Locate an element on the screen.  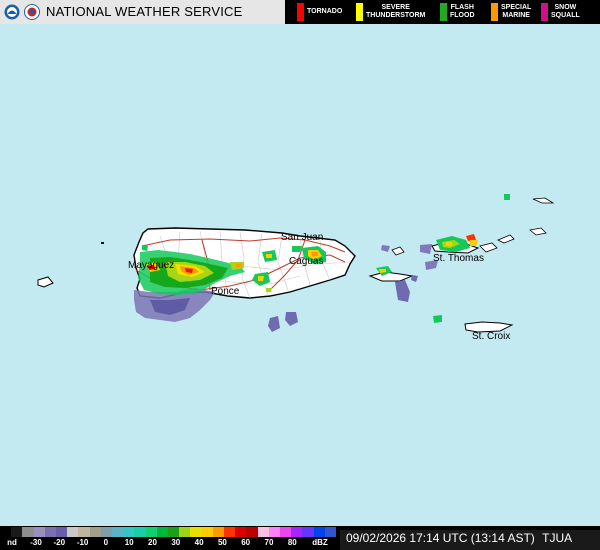
legend-label: TORNADO is located at coordinates (325, 11).